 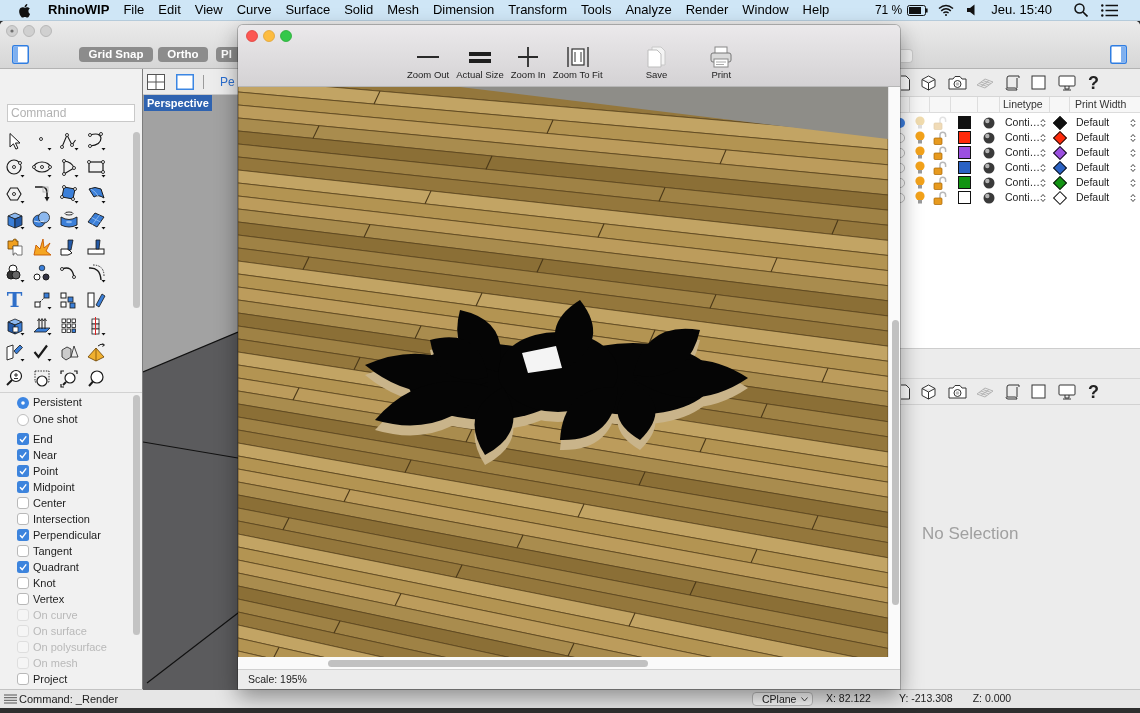 I want to click on puzzle-icon, so click(x=14, y=246).